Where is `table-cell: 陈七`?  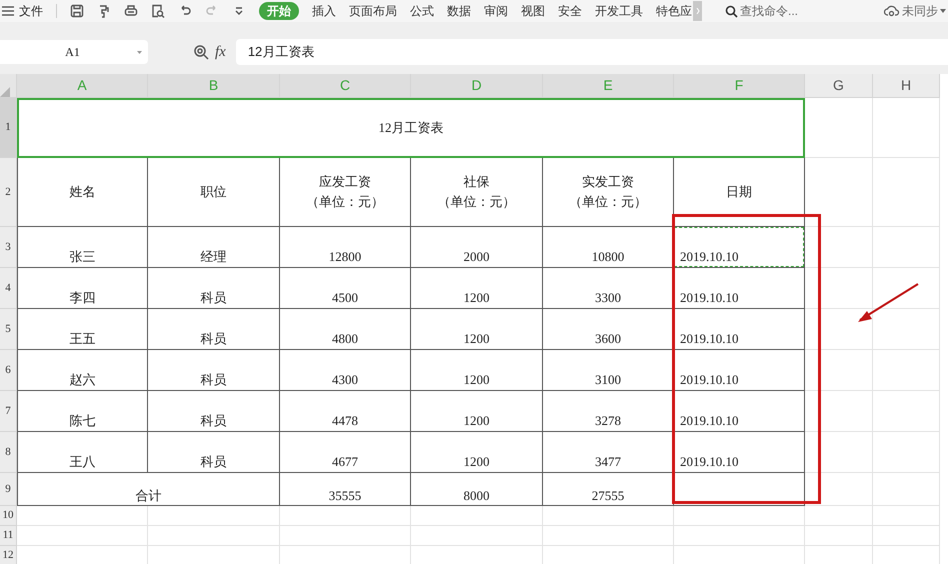
table-cell: 陈七 is located at coordinates (82, 411).